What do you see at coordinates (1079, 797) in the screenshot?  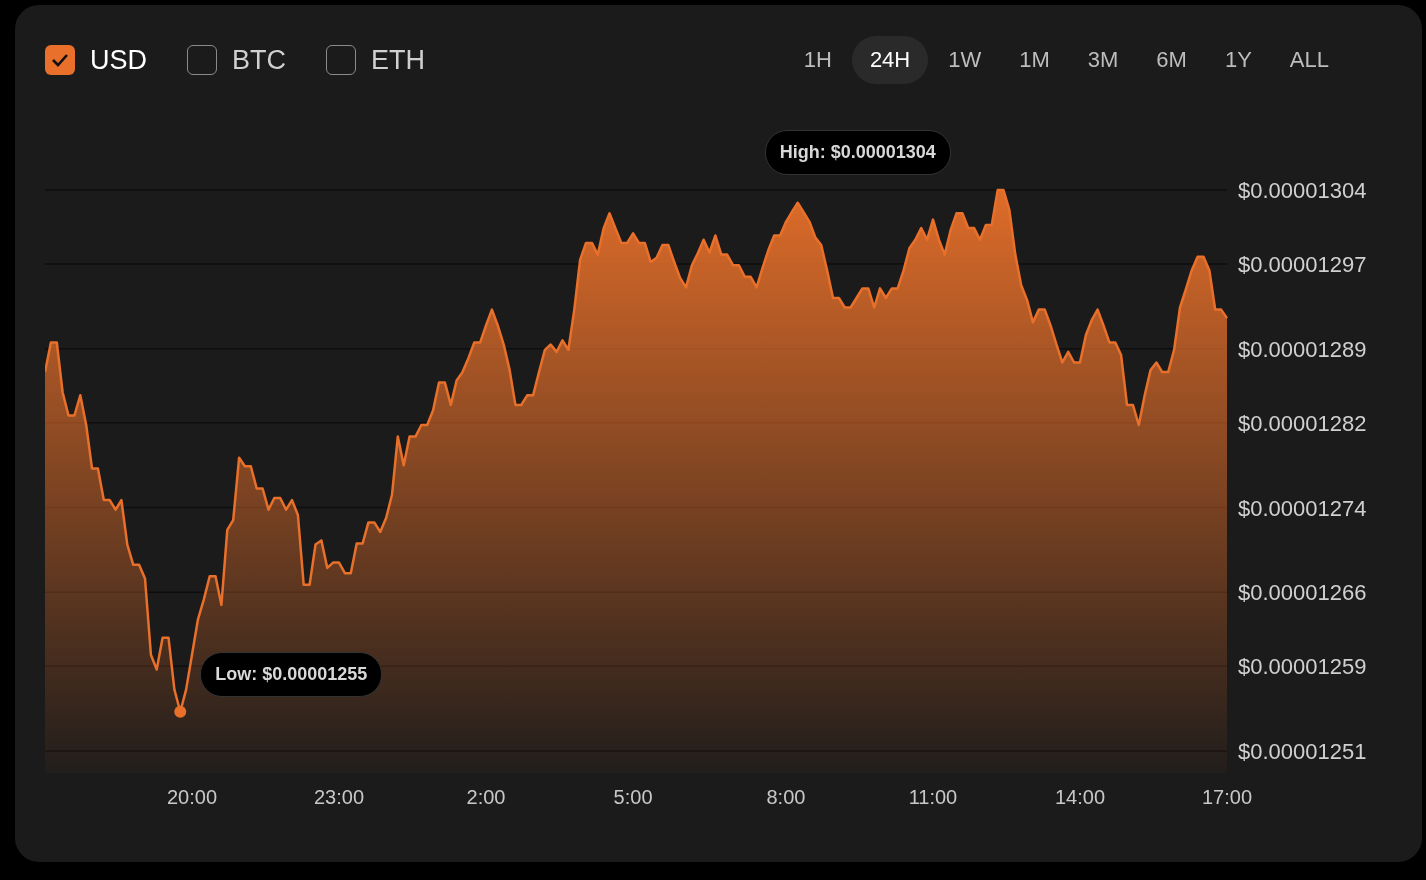 I see `x-axis-label: 14:00` at bounding box center [1079, 797].